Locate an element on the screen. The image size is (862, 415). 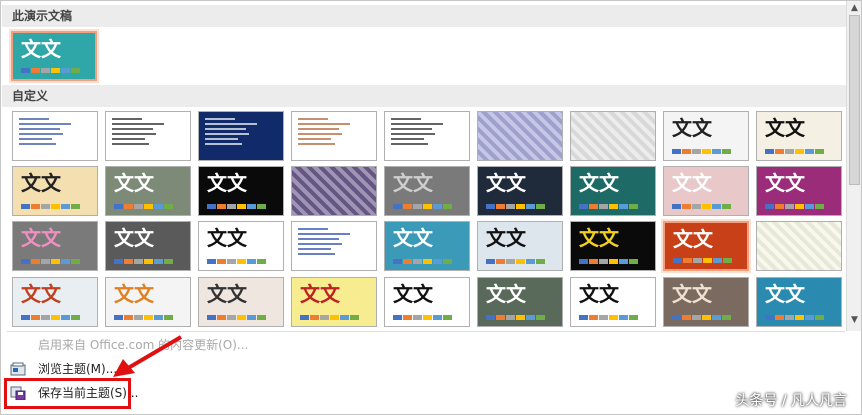
scroll-up-arrow-icon: ▲ is located at coordinates (854, 8).